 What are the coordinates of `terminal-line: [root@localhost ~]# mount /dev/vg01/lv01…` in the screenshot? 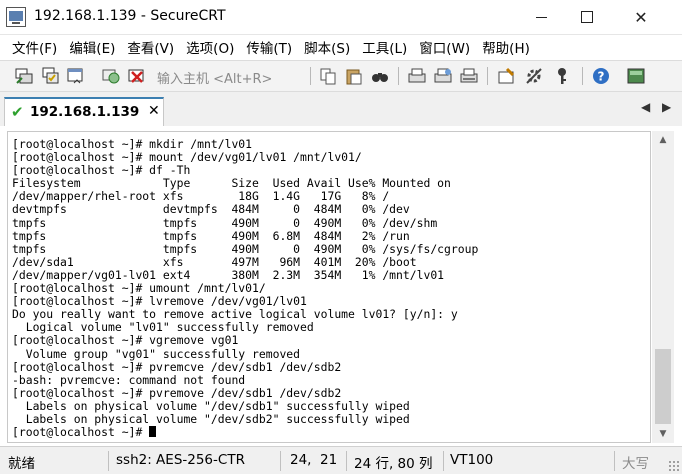 It's located at (187, 157).